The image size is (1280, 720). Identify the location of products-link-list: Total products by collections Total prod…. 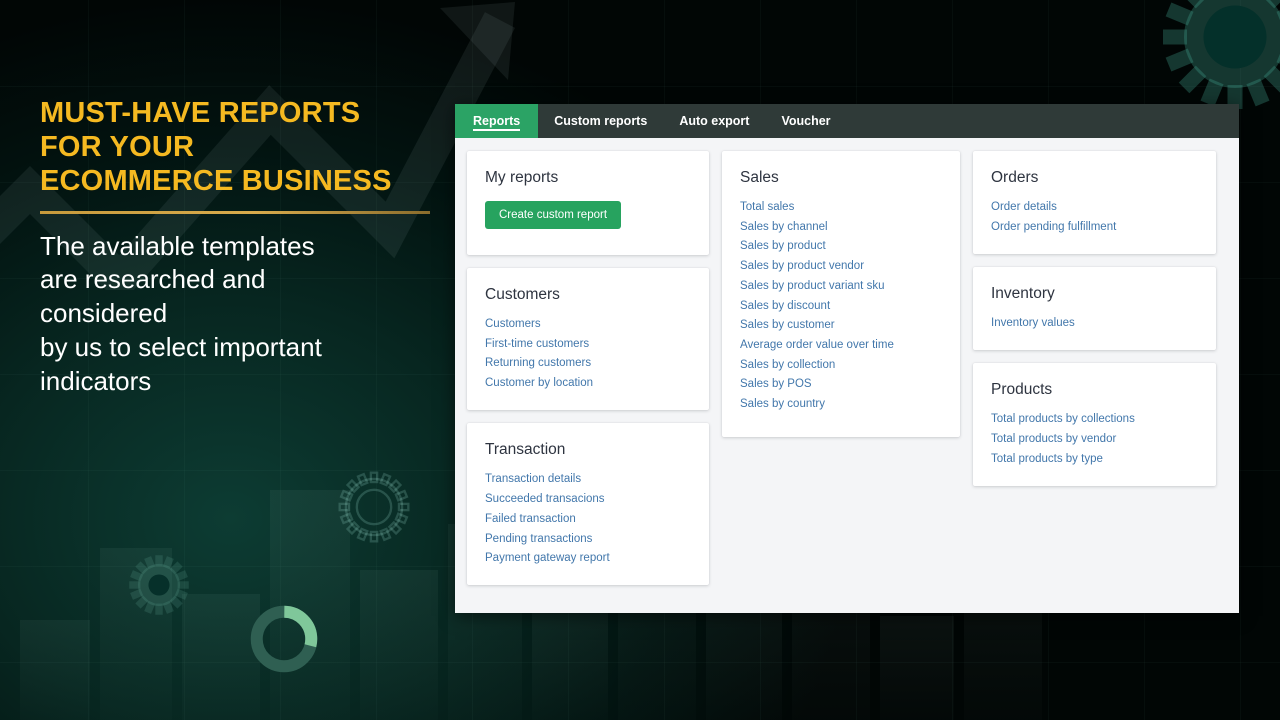
(1094, 439).